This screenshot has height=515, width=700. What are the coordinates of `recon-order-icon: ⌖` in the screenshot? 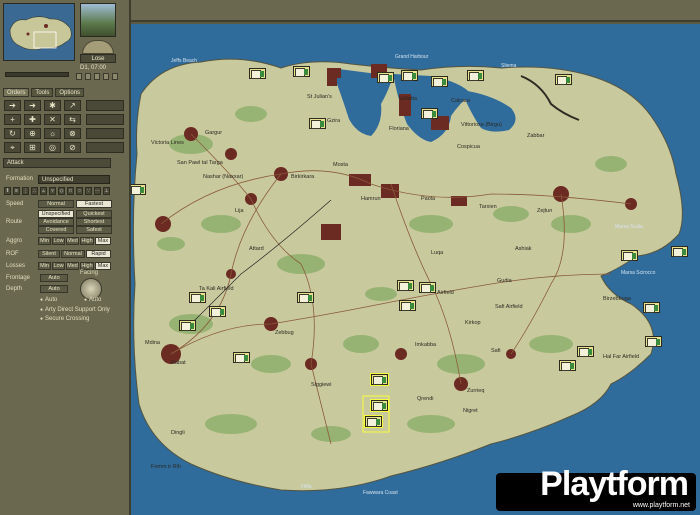 It's located at (12, 147).